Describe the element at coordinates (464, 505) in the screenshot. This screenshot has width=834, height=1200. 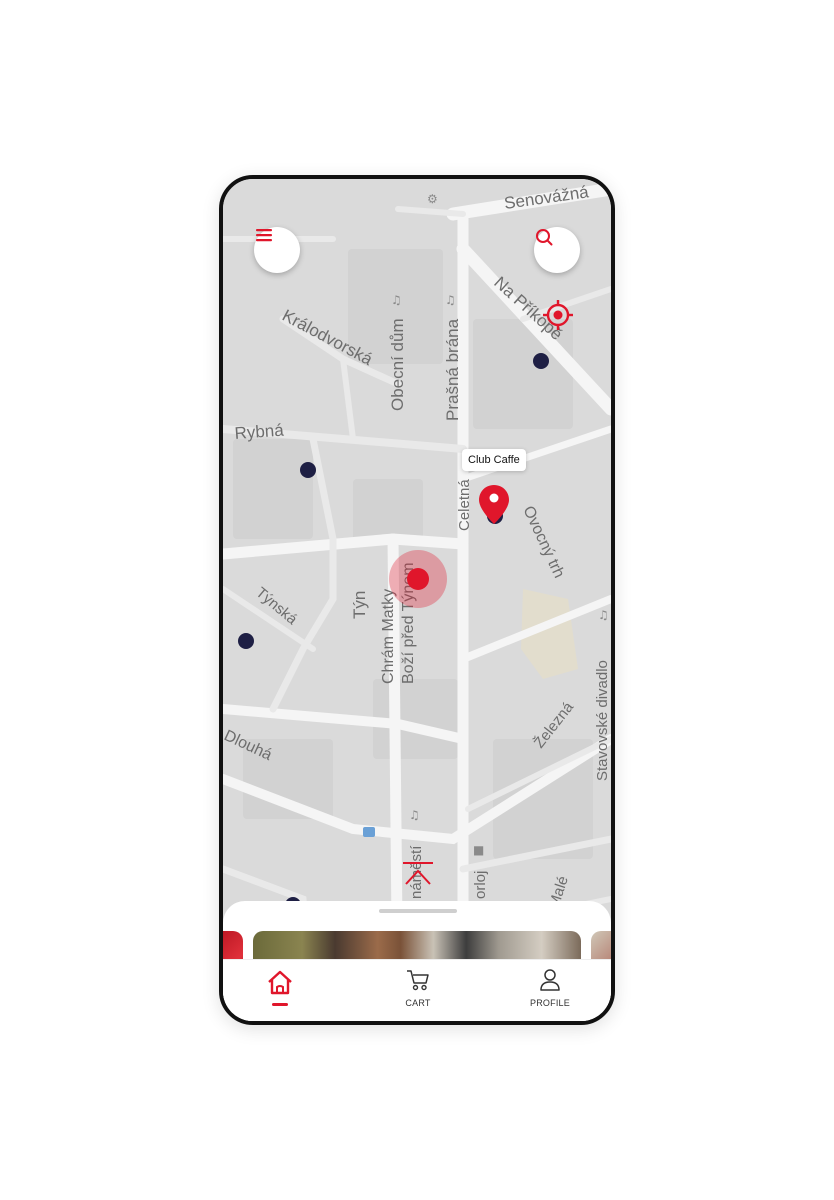
I see `street-label: Celetná` at that location.